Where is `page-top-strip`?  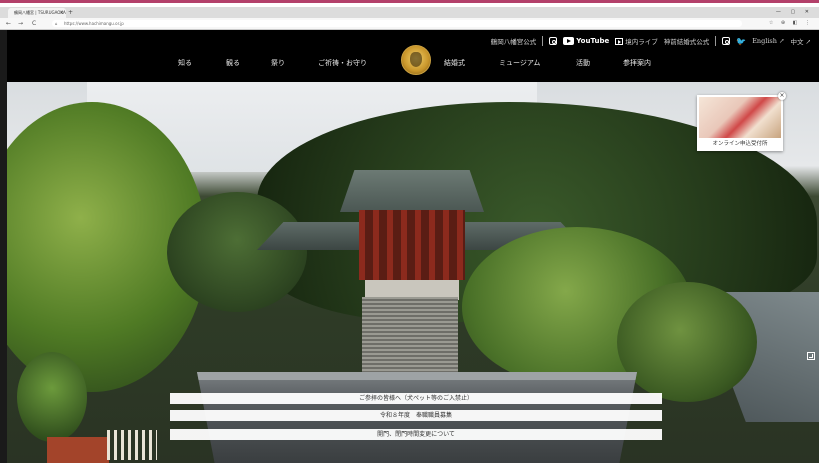
page-top-strip is located at coordinates (409, 3).